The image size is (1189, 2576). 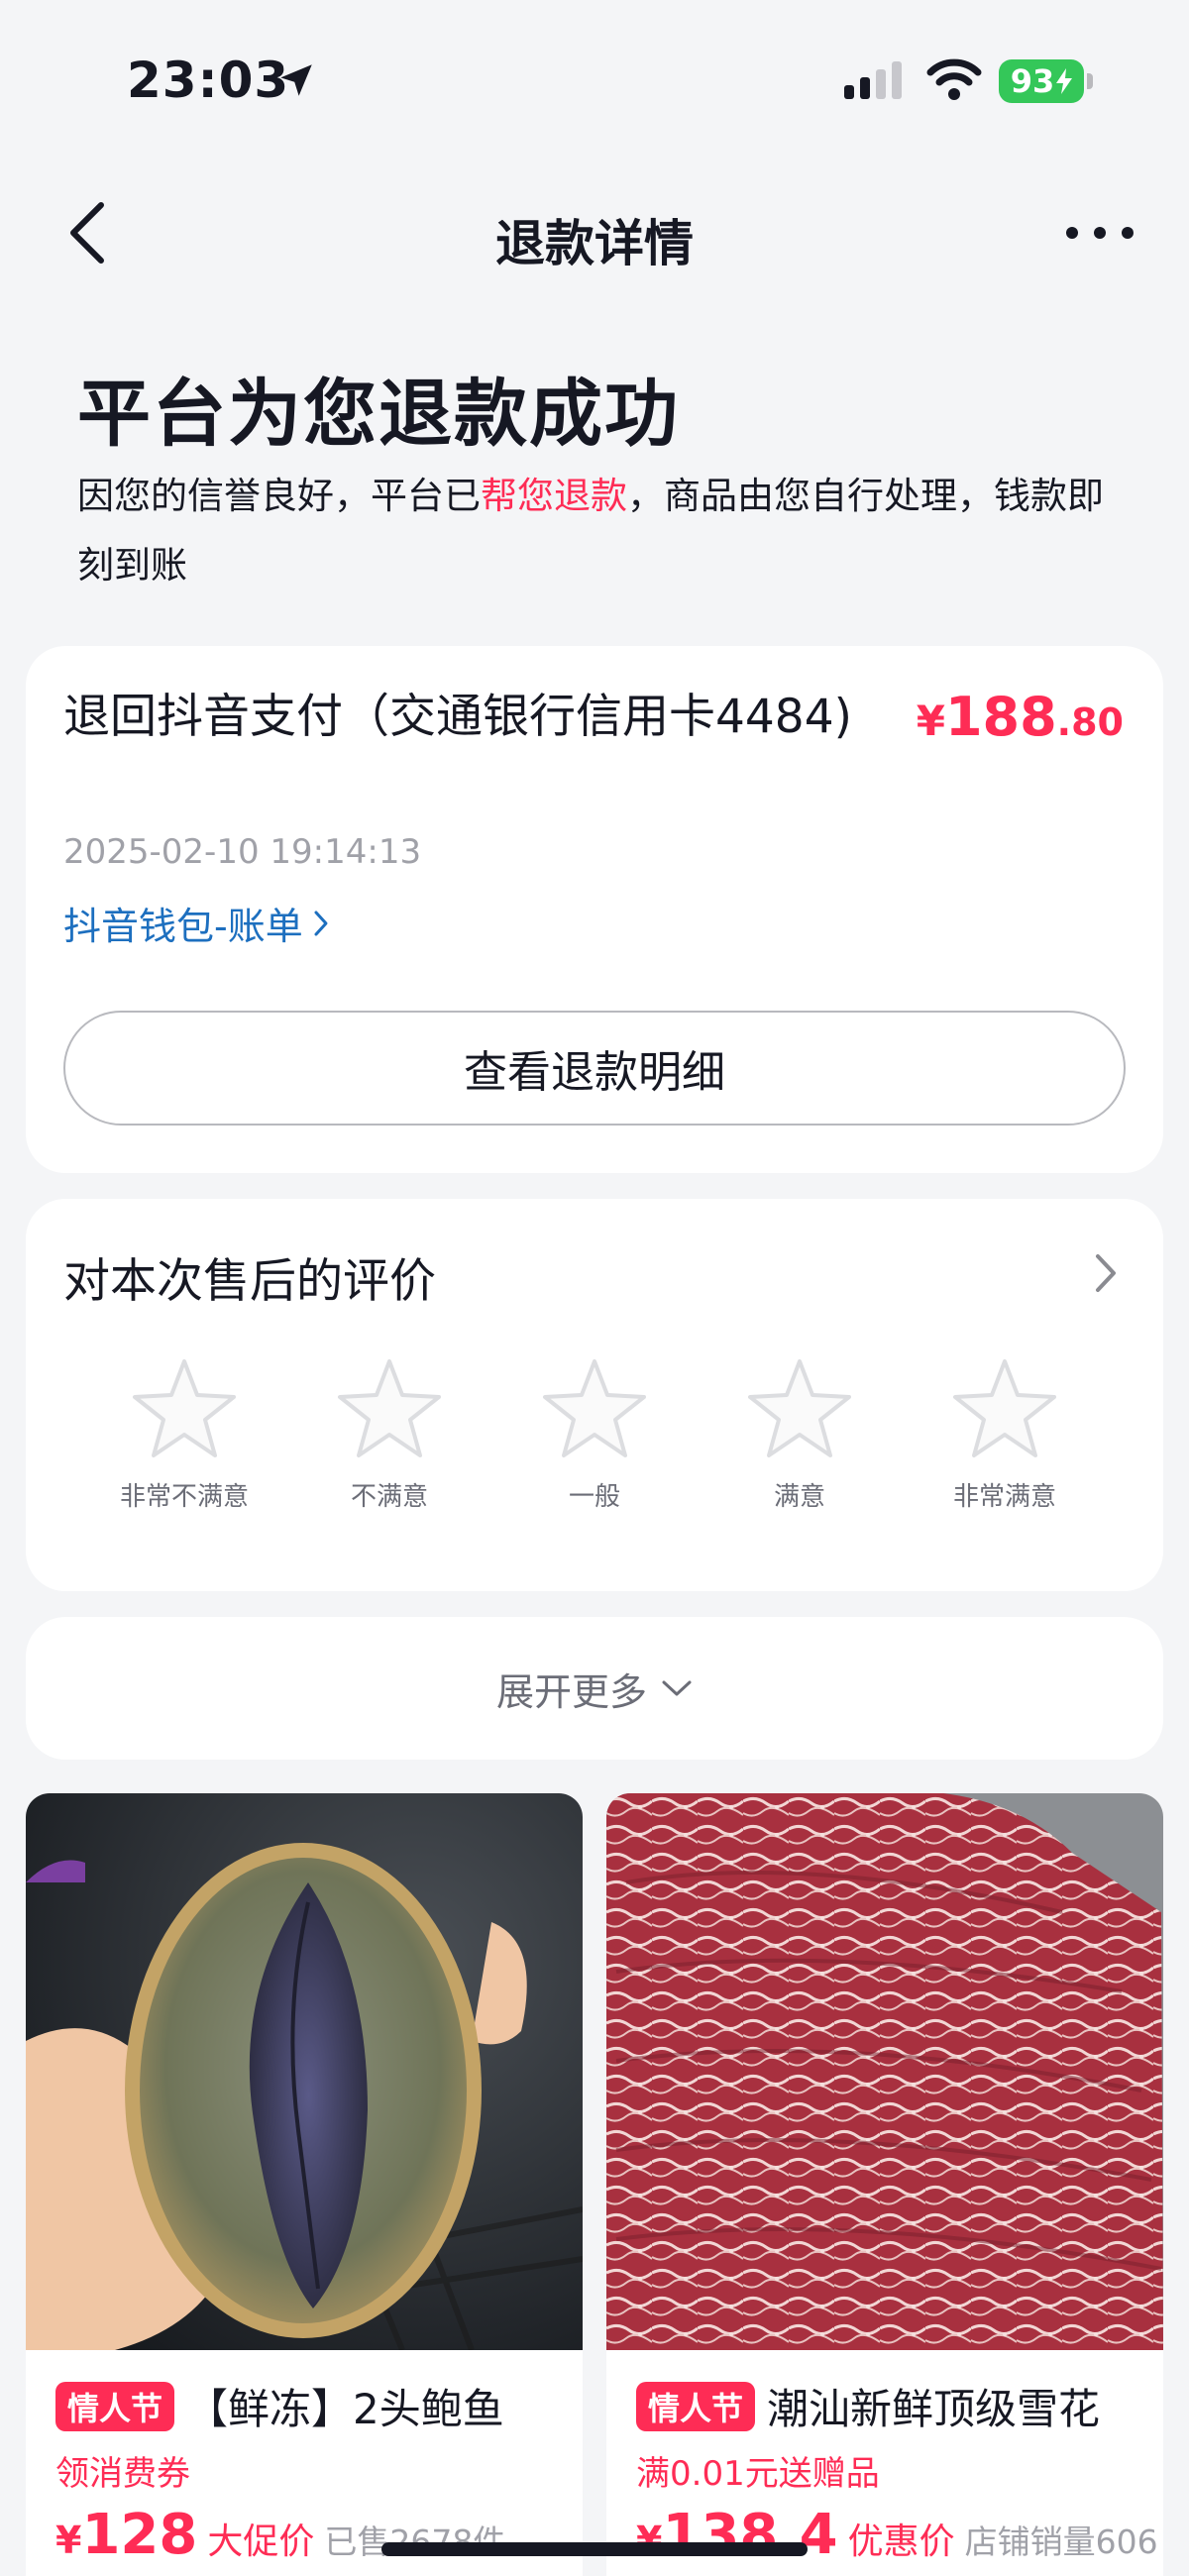 I want to click on rating-option-neutral: 一般, so click(x=594, y=1435).